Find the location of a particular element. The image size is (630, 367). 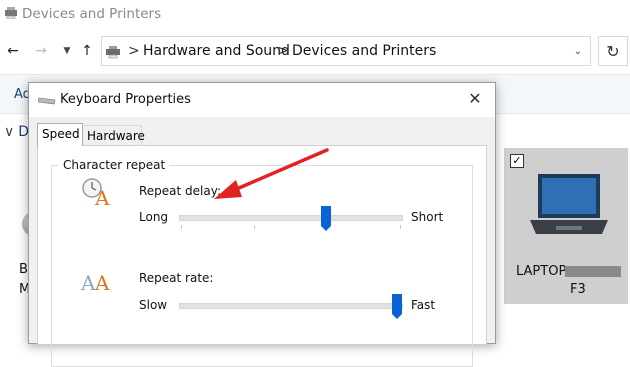

dialog-titlebar: Keyboard Properties ✕ is located at coordinates (262, 100).